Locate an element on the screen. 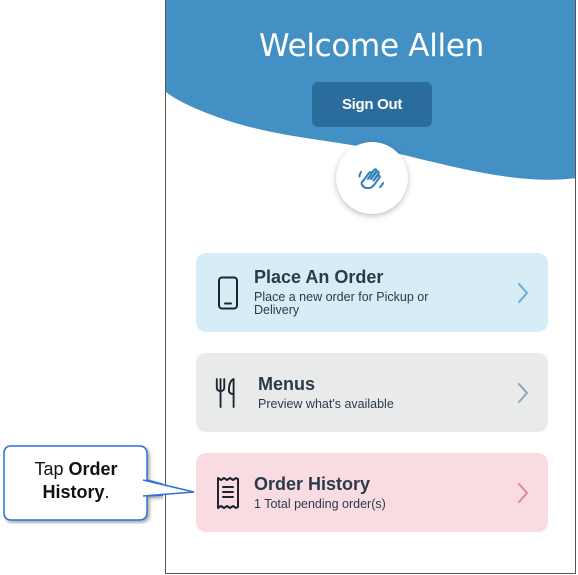  waving-hand-badge is located at coordinates (372, 178).